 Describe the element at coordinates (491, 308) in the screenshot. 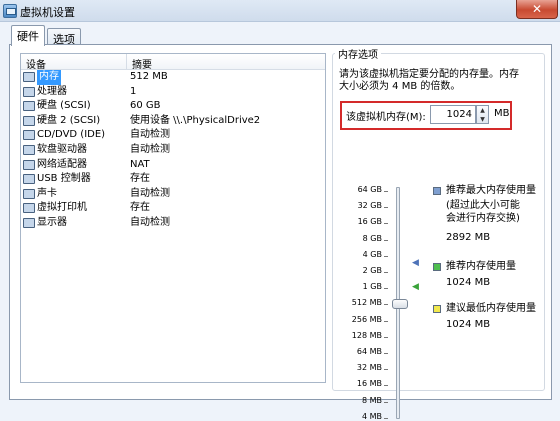

I see `min-memory-label: 建议最低内存使用量` at that location.